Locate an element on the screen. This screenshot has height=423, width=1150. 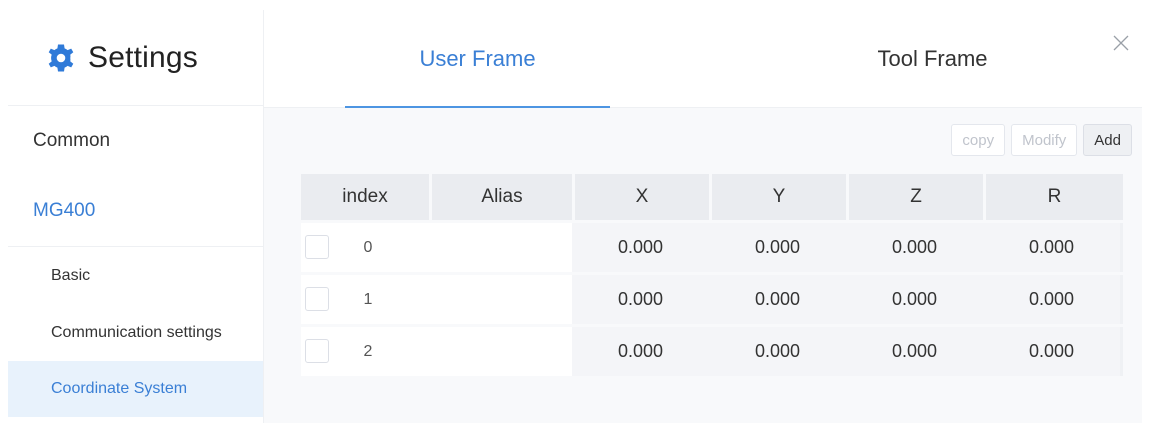
settings-header: Settings is located at coordinates (135, 58).